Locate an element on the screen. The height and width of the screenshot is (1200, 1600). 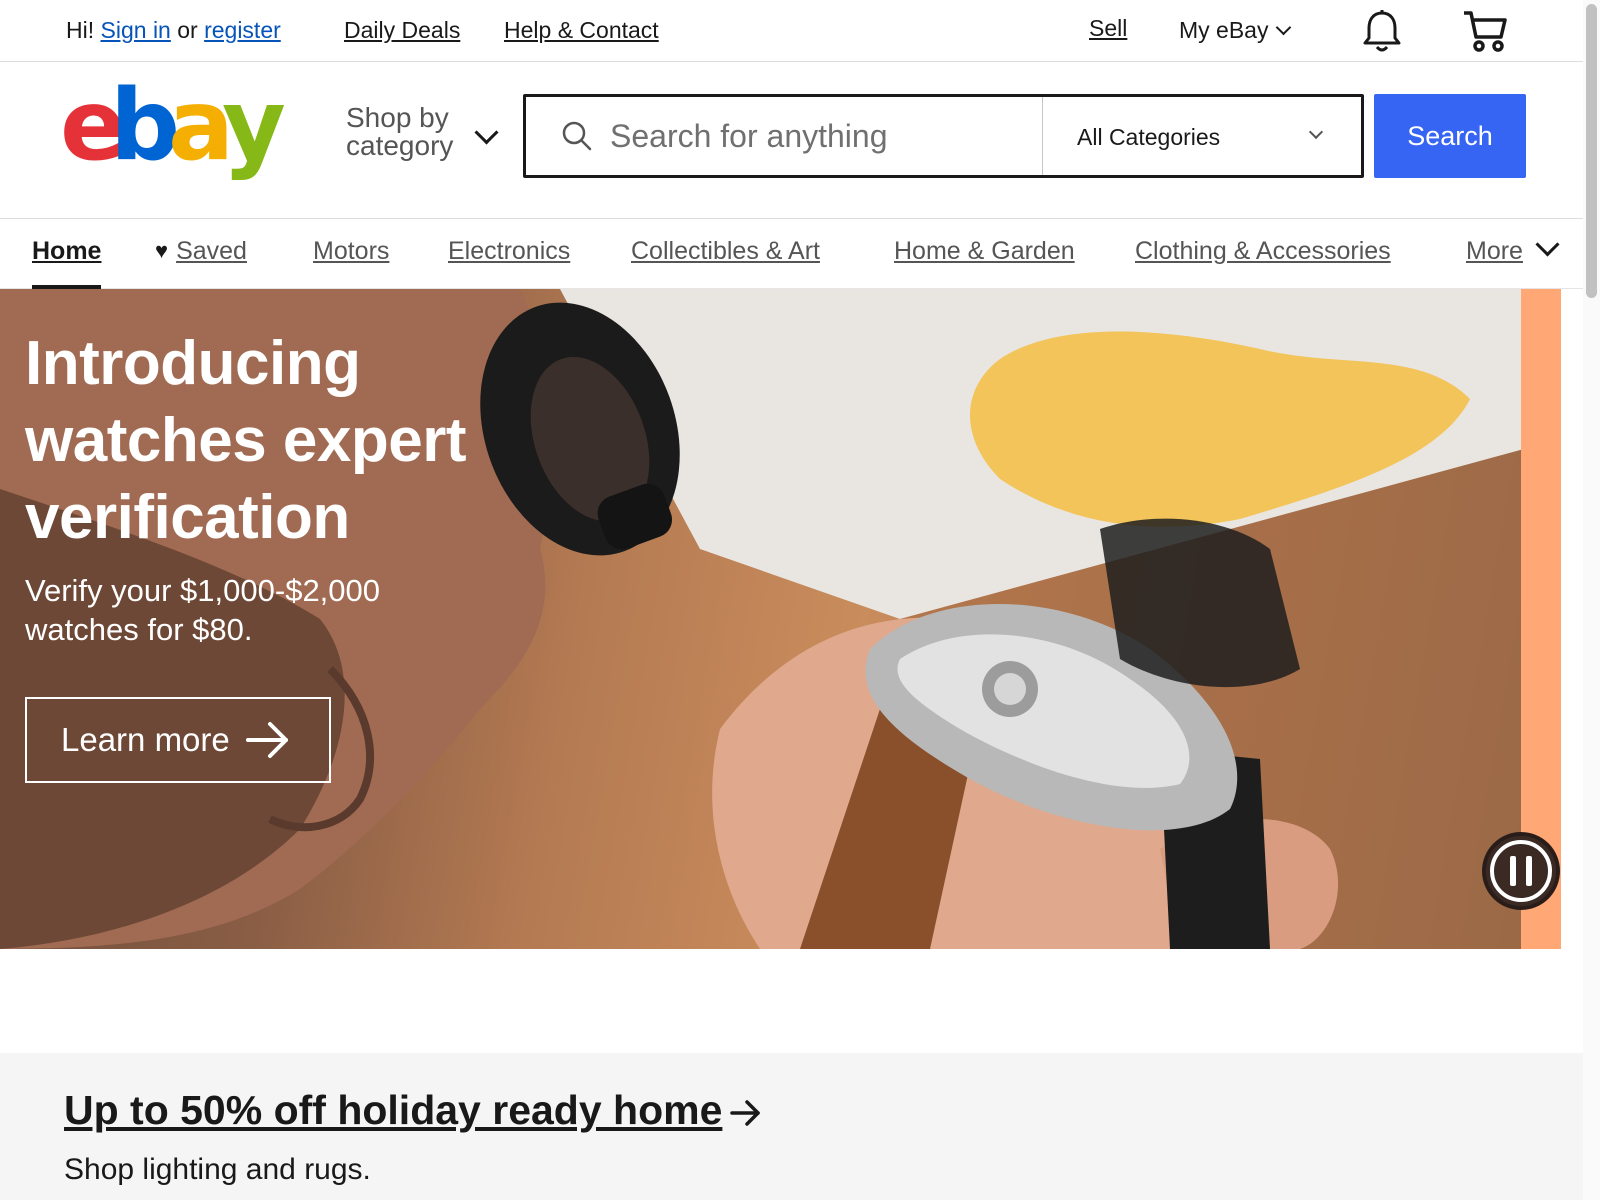
shop-by-line1: Shop by is located at coordinates (397, 117).